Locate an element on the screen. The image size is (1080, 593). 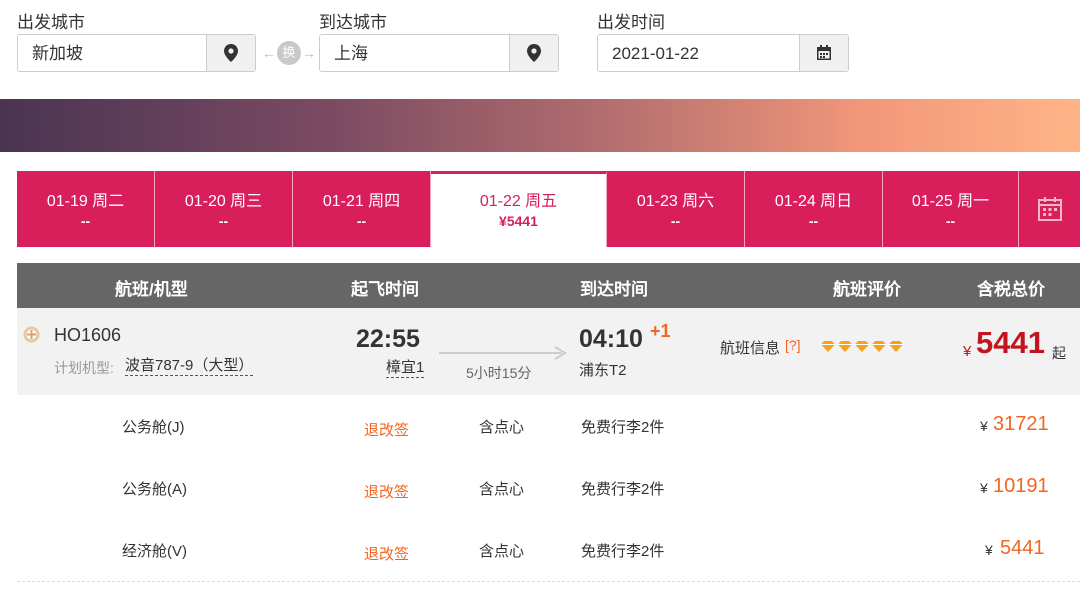
depart-date-input: 2021-01-22 is located at coordinates (698, 53).